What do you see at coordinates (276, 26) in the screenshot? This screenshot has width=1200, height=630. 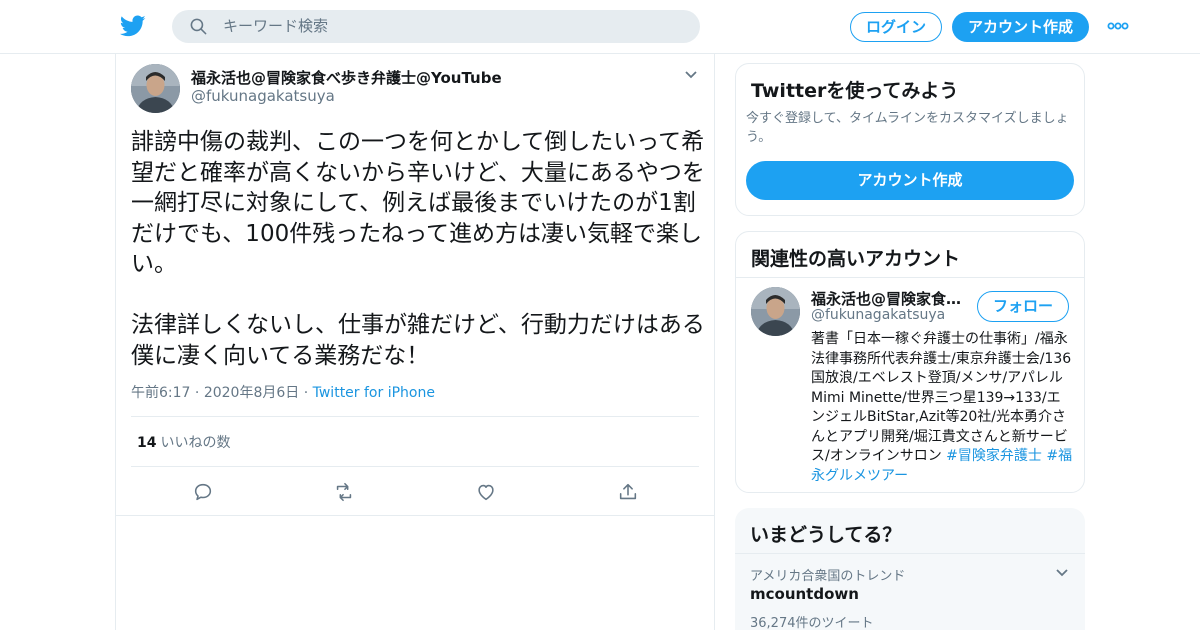 I see `search-placeholder: キーワード検索` at bounding box center [276, 26].